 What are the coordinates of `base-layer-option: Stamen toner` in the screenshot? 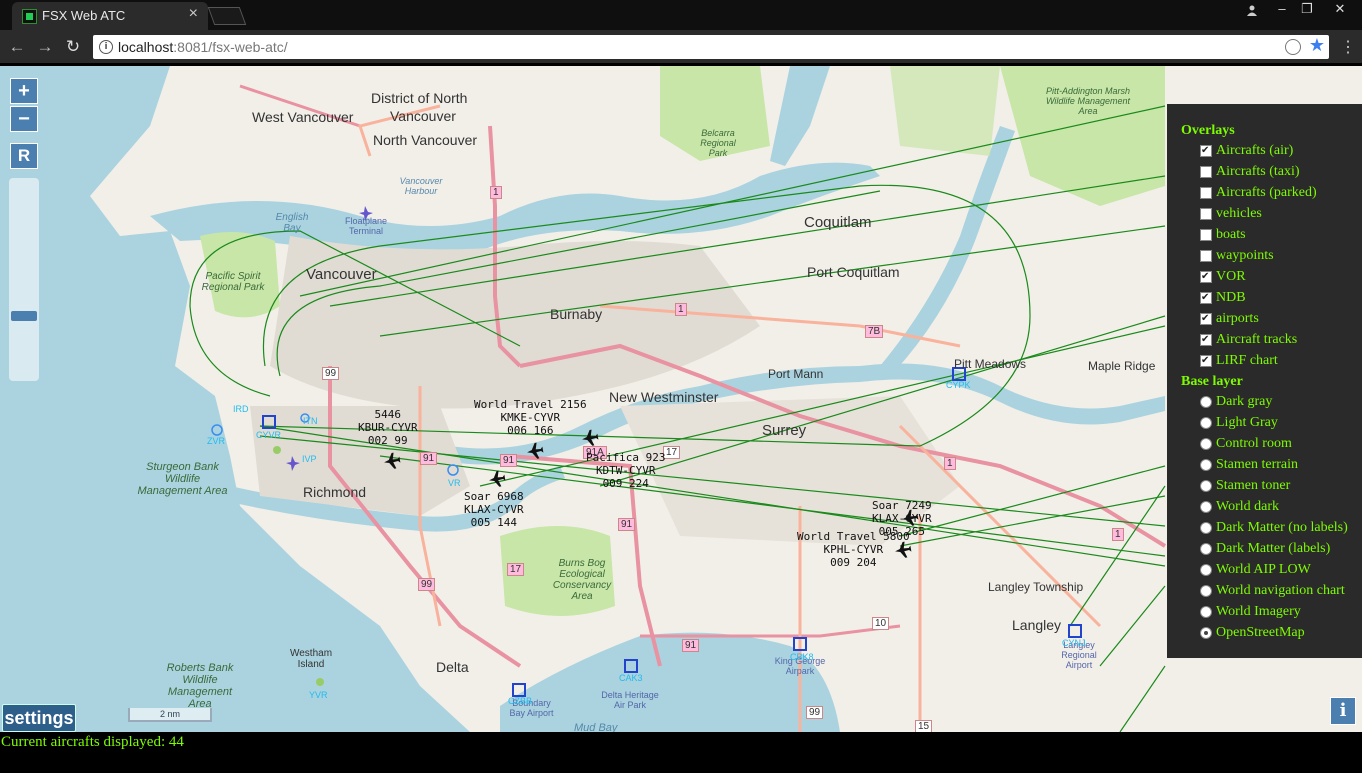 It's located at (1264, 485).